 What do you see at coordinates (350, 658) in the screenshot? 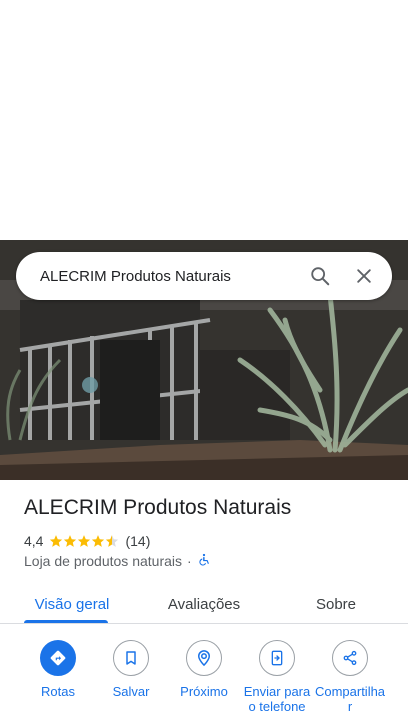
I see `share-icon` at bounding box center [350, 658].